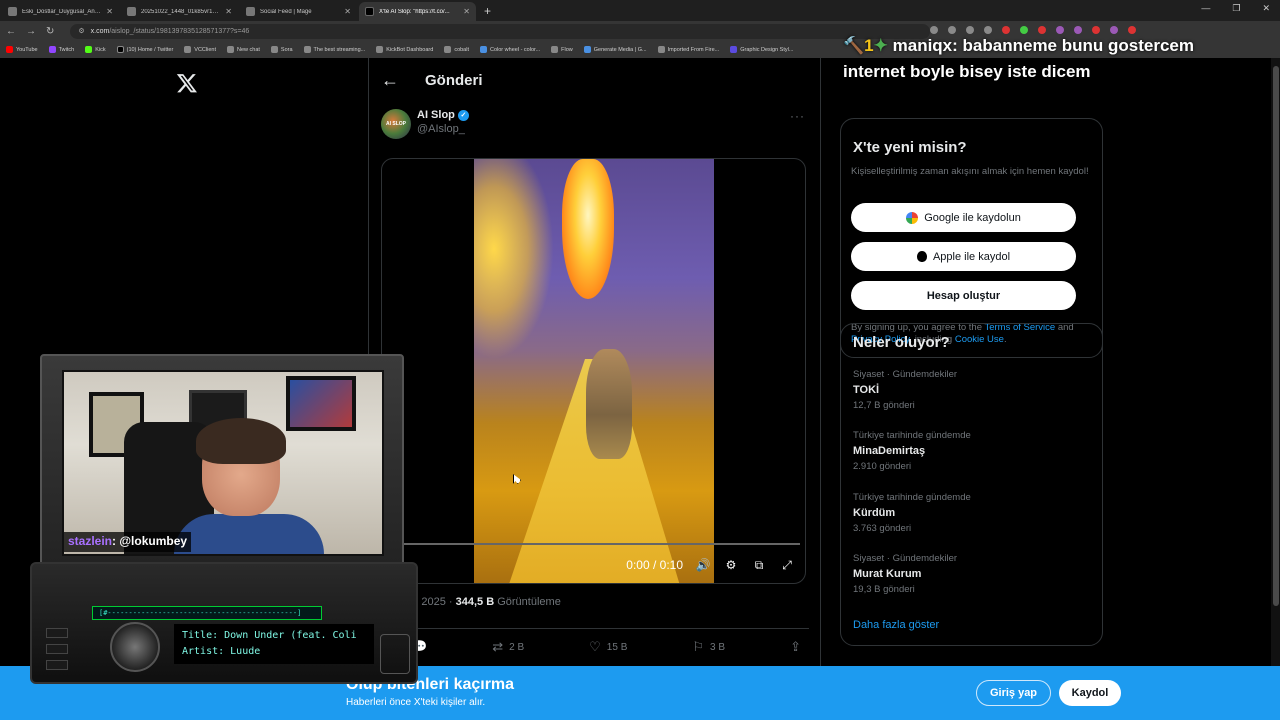  I want to click on google-icon, so click(912, 217).